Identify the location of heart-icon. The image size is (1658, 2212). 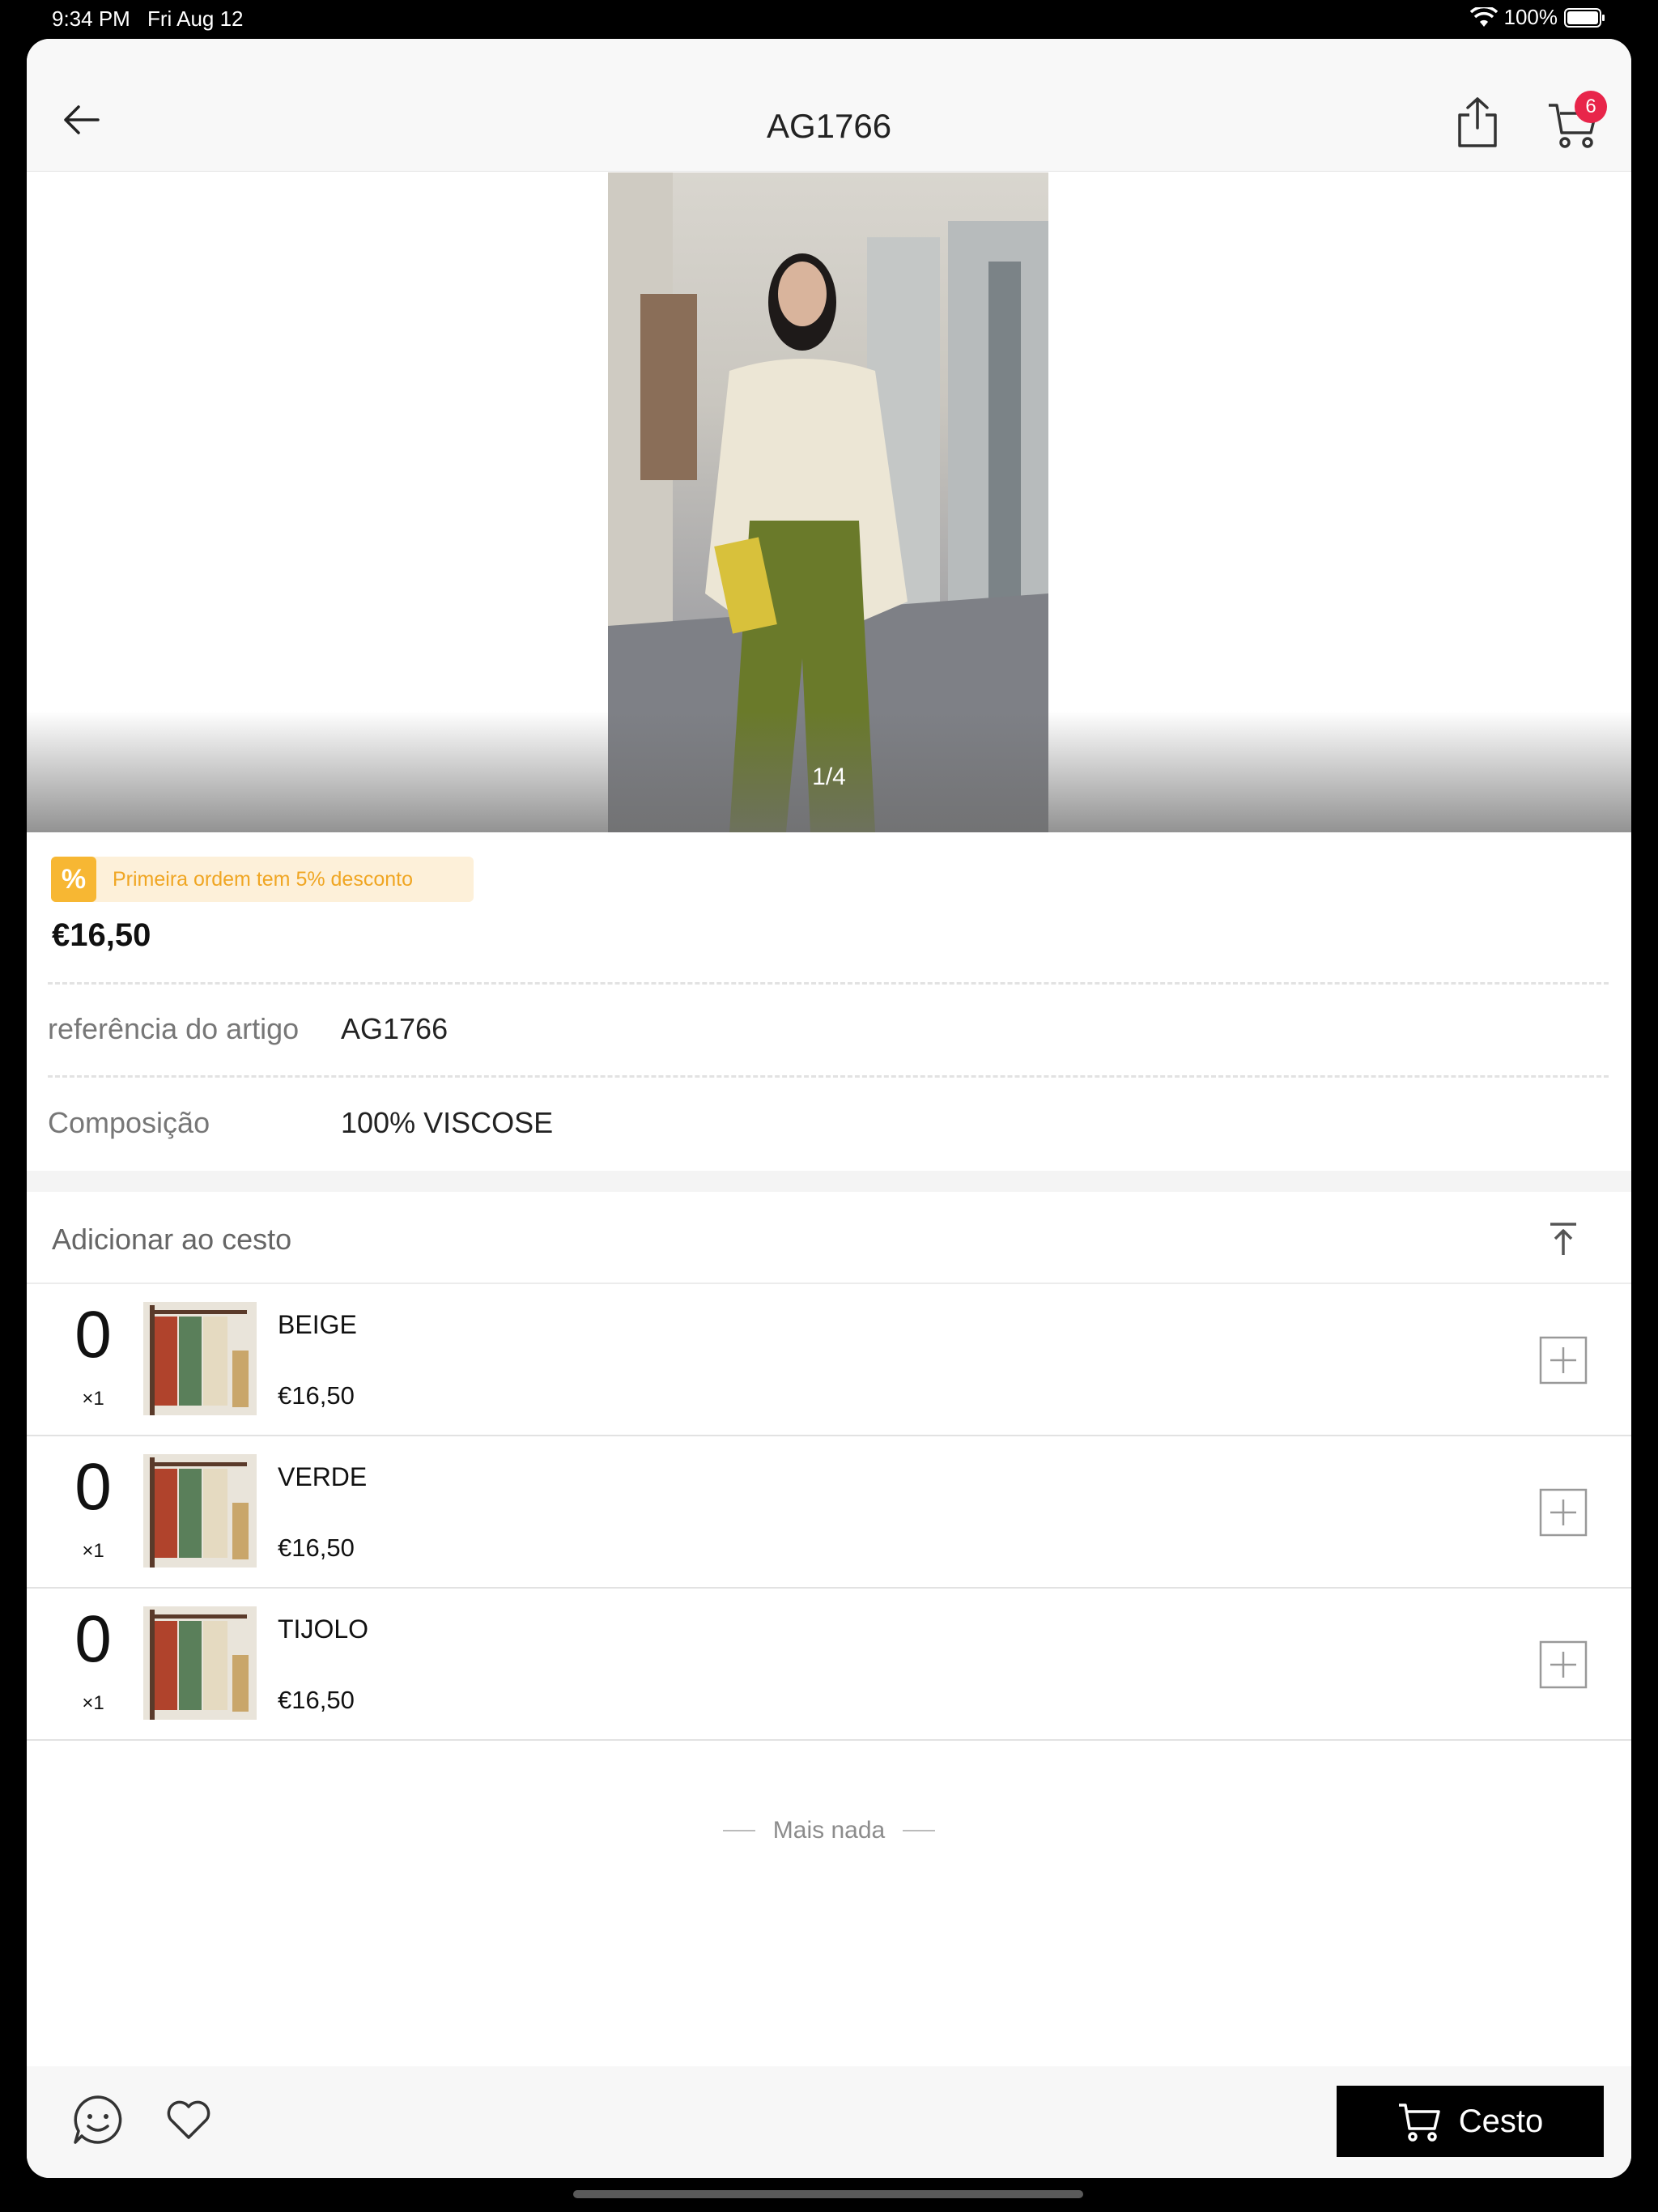
(188, 2119).